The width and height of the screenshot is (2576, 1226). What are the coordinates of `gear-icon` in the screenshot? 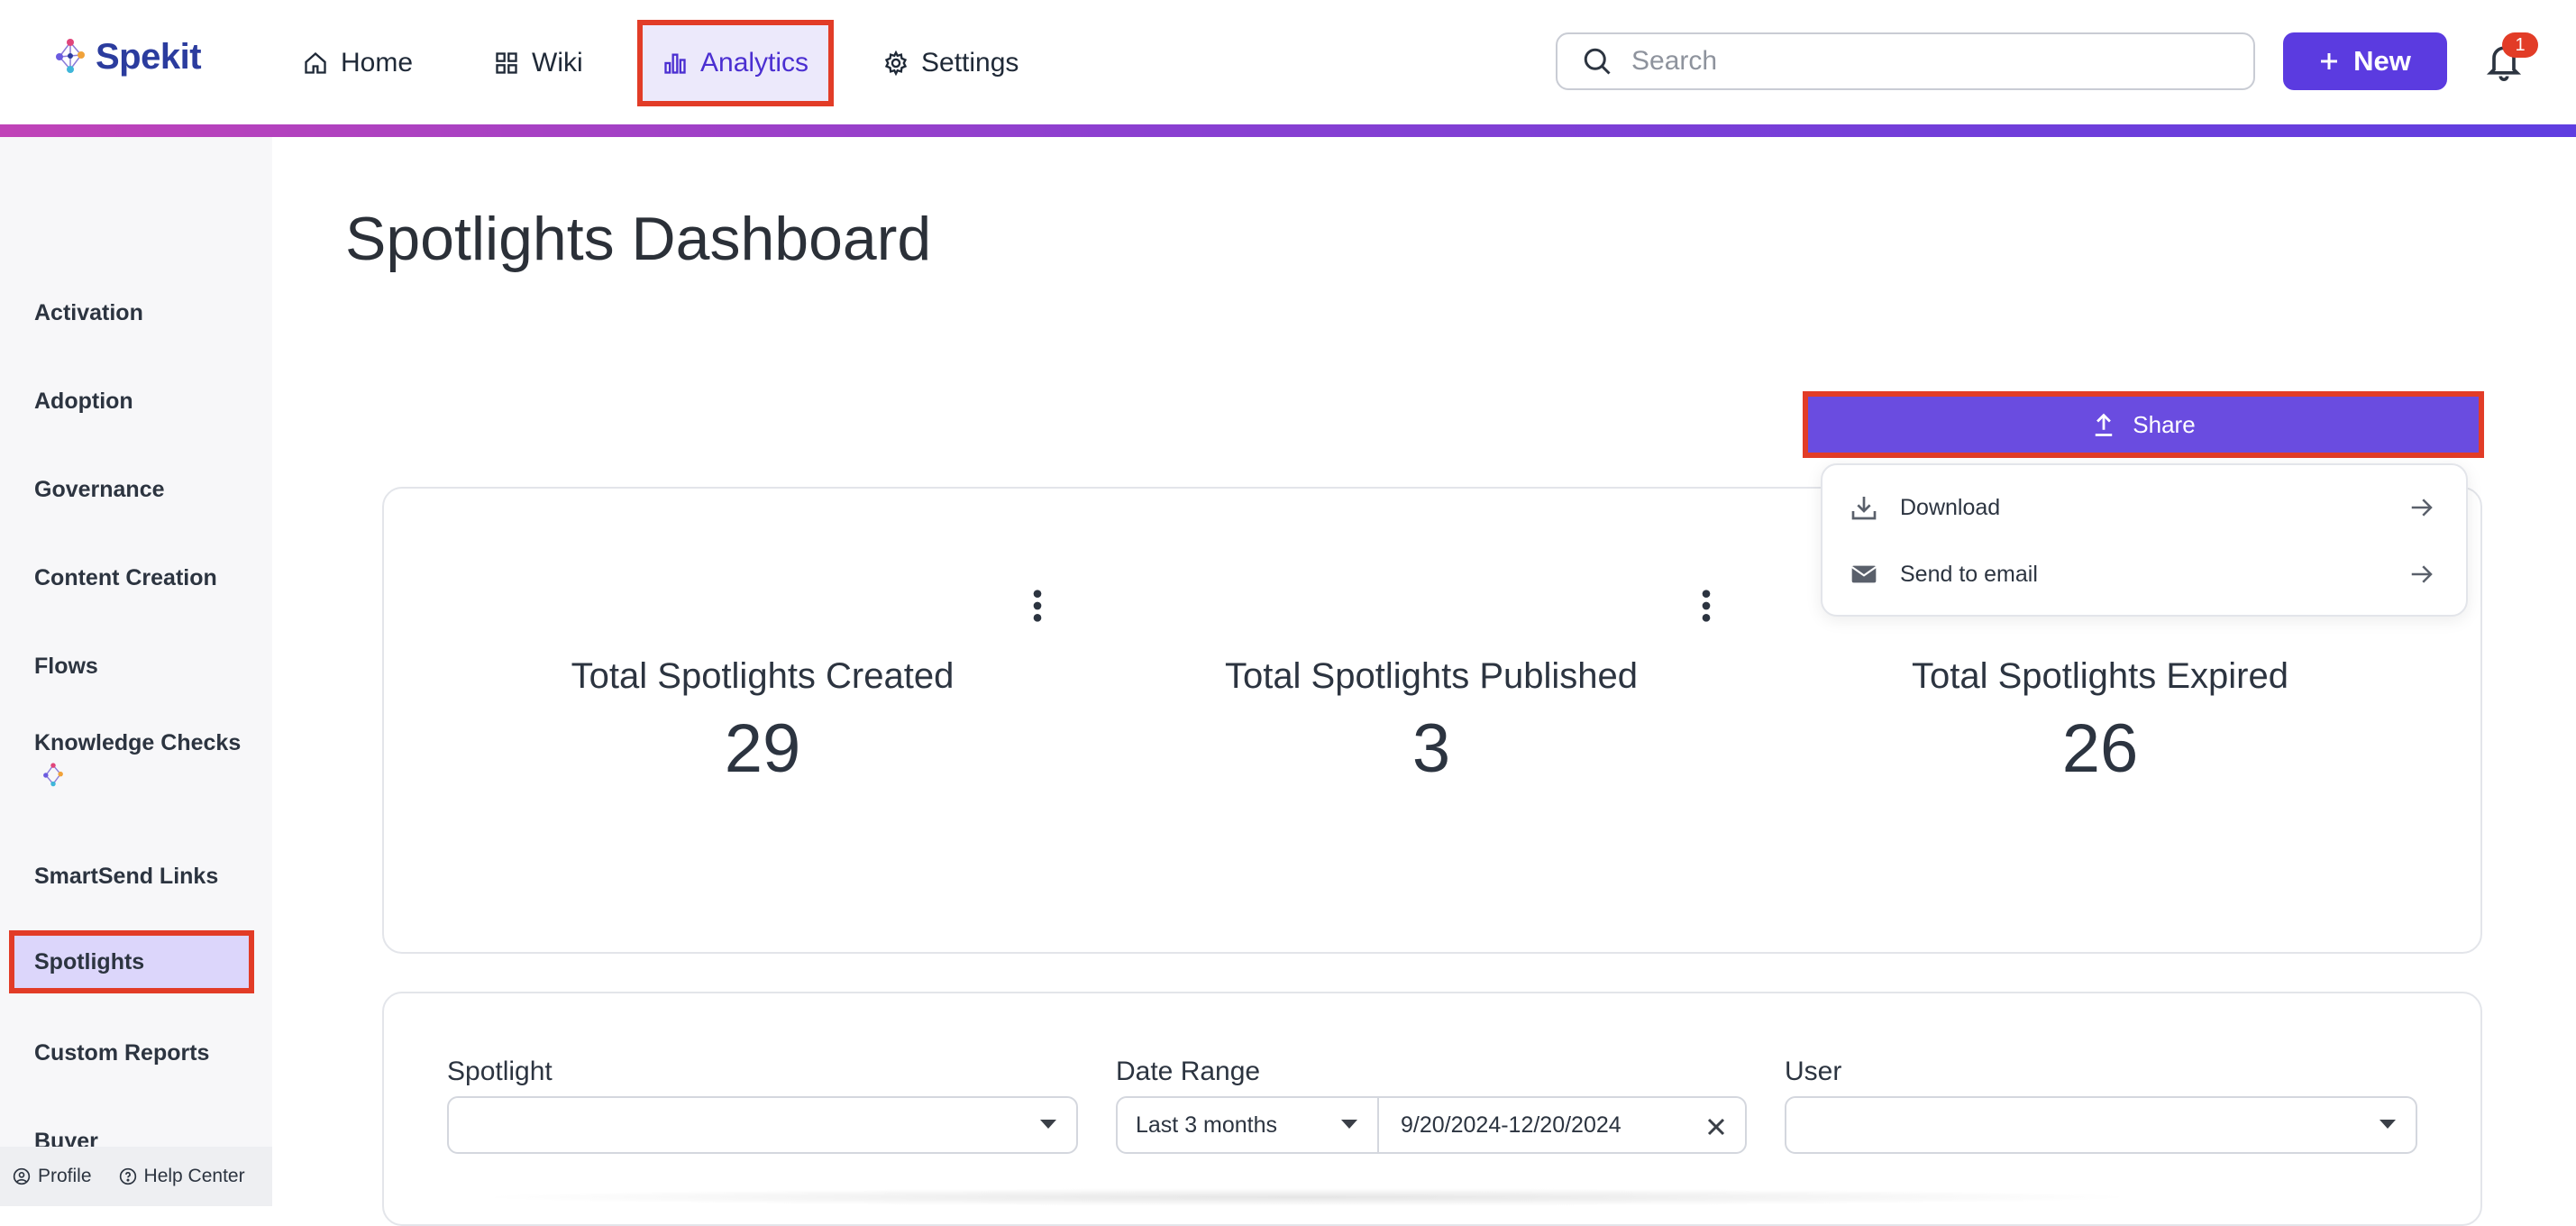 It's located at (896, 63).